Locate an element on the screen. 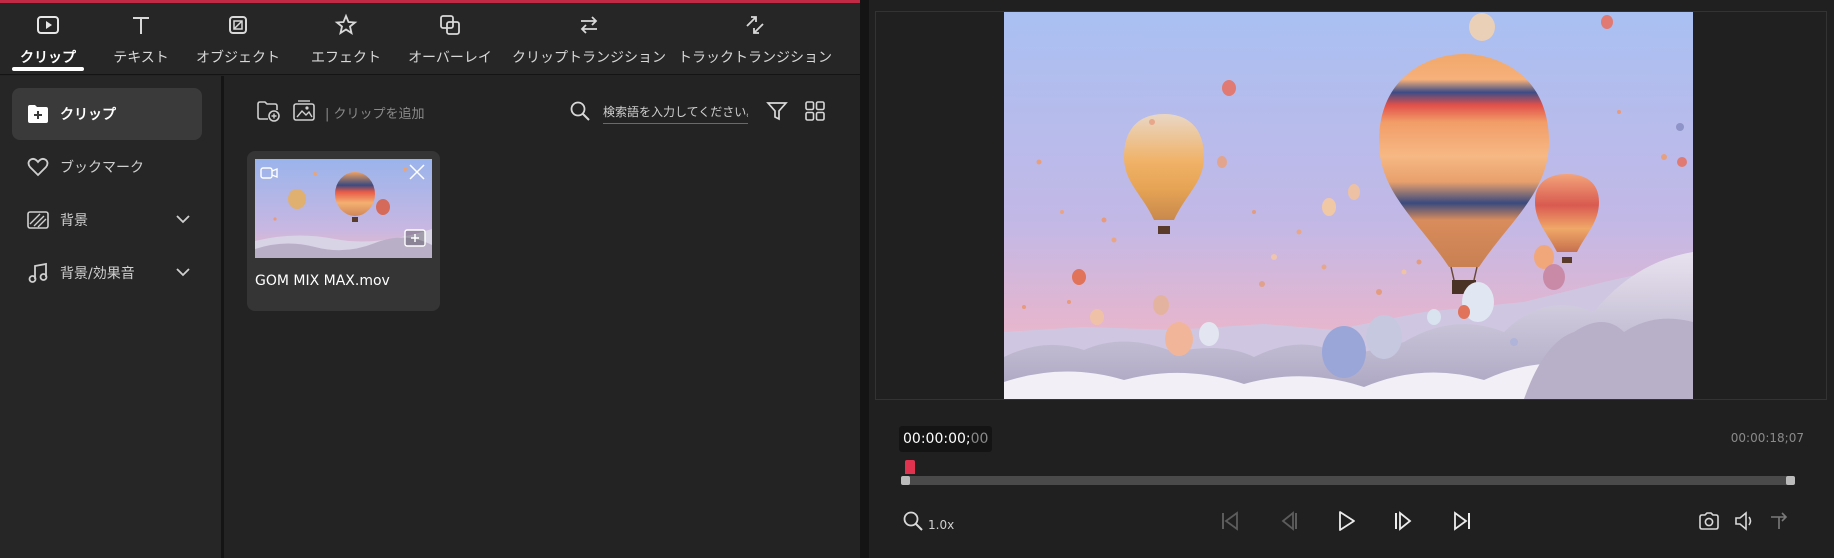 This screenshot has width=1834, height=558. speaker-icon is located at coordinates (1743, 521).